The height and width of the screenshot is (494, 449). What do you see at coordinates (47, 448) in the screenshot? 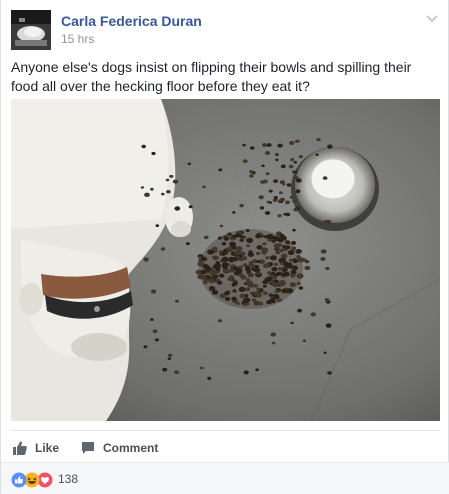
I see `like-label: Like` at bounding box center [47, 448].